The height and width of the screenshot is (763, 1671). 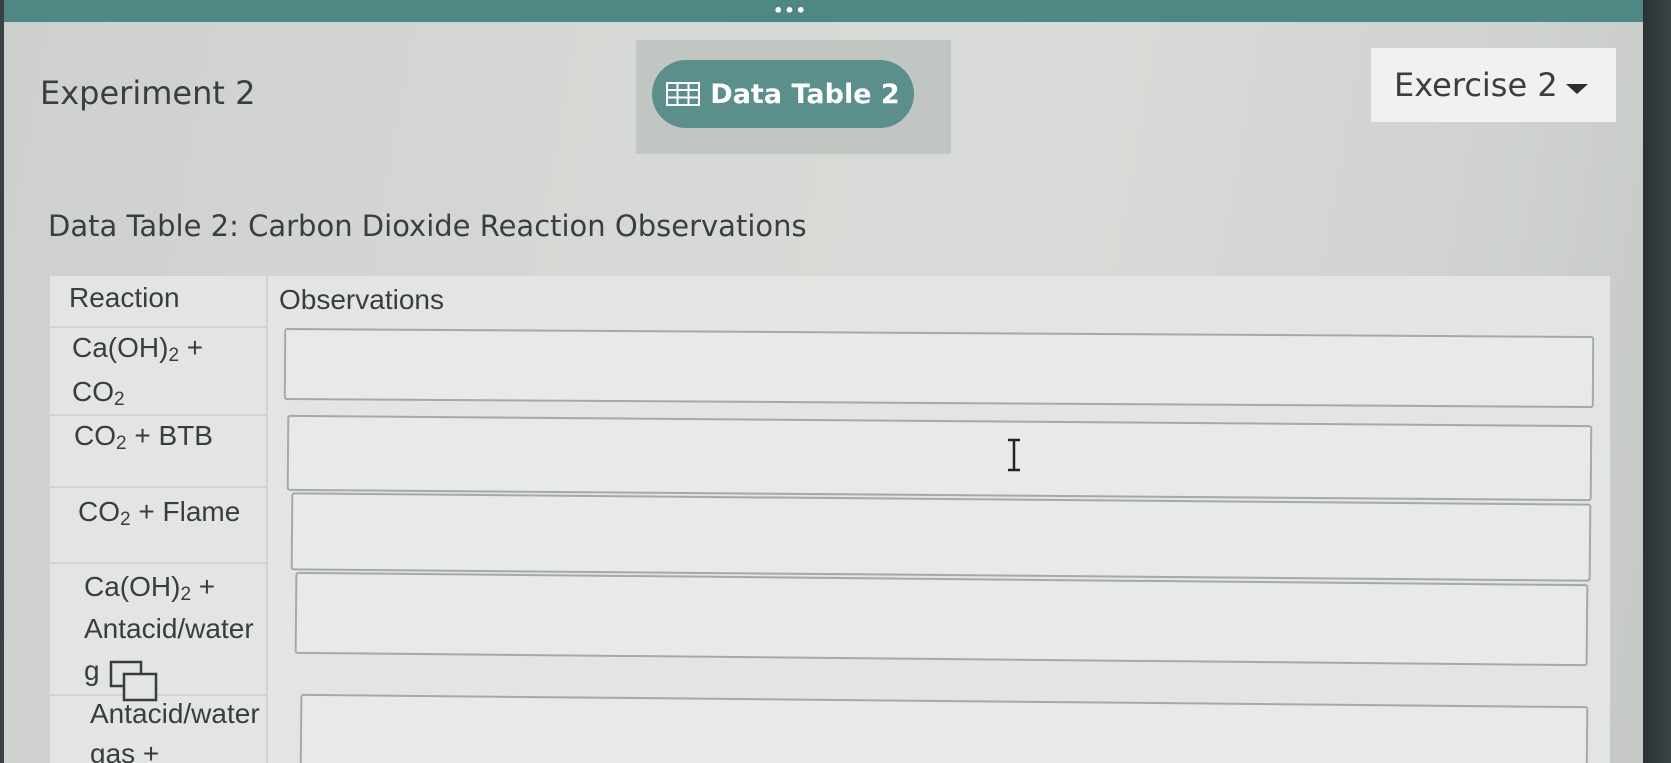 What do you see at coordinates (2, 381) in the screenshot?
I see `monitor-bezel-left` at bounding box center [2, 381].